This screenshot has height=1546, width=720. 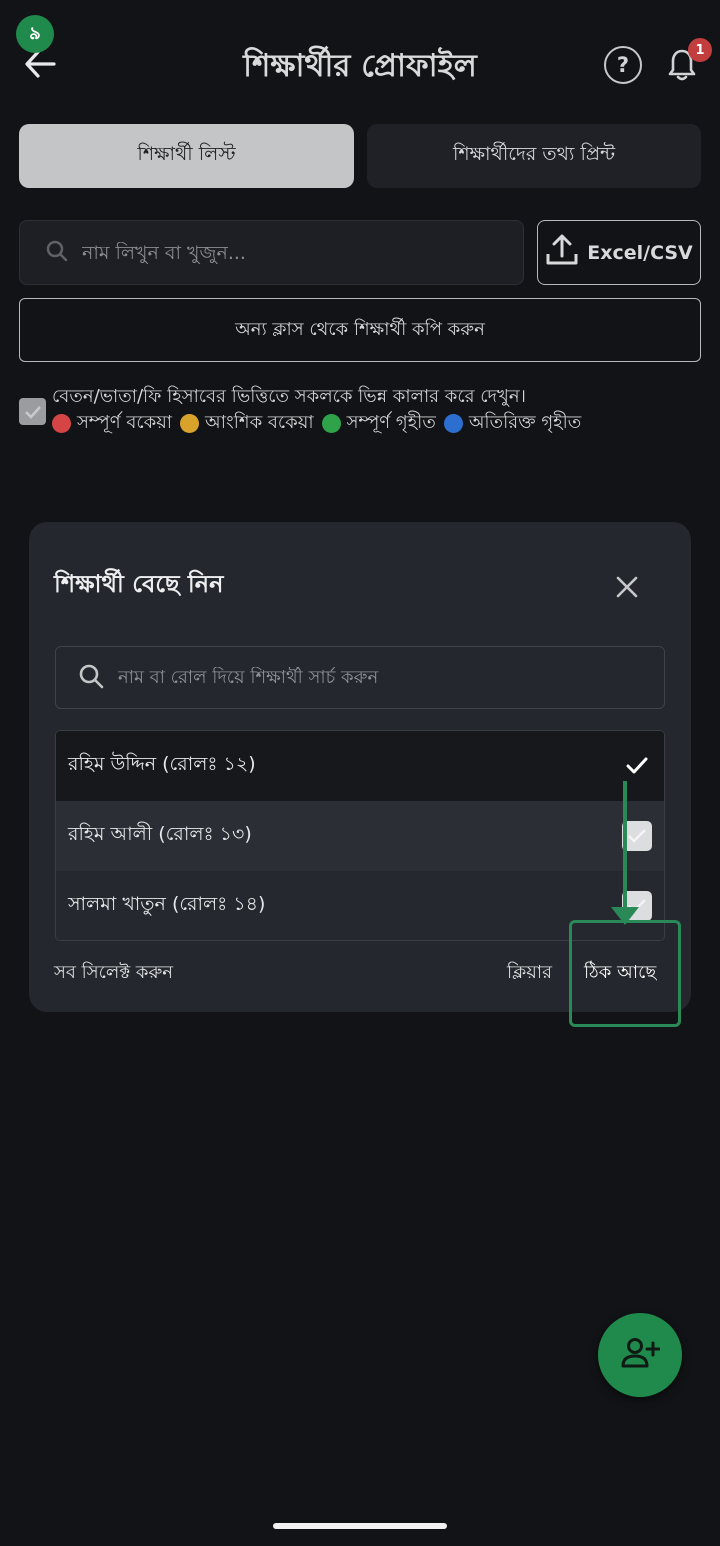 What do you see at coordinates (525, 422) in the screenshot?
I see `legend-label: অতিরিক্ত গৃহীত` at bounding box center [525, 422].